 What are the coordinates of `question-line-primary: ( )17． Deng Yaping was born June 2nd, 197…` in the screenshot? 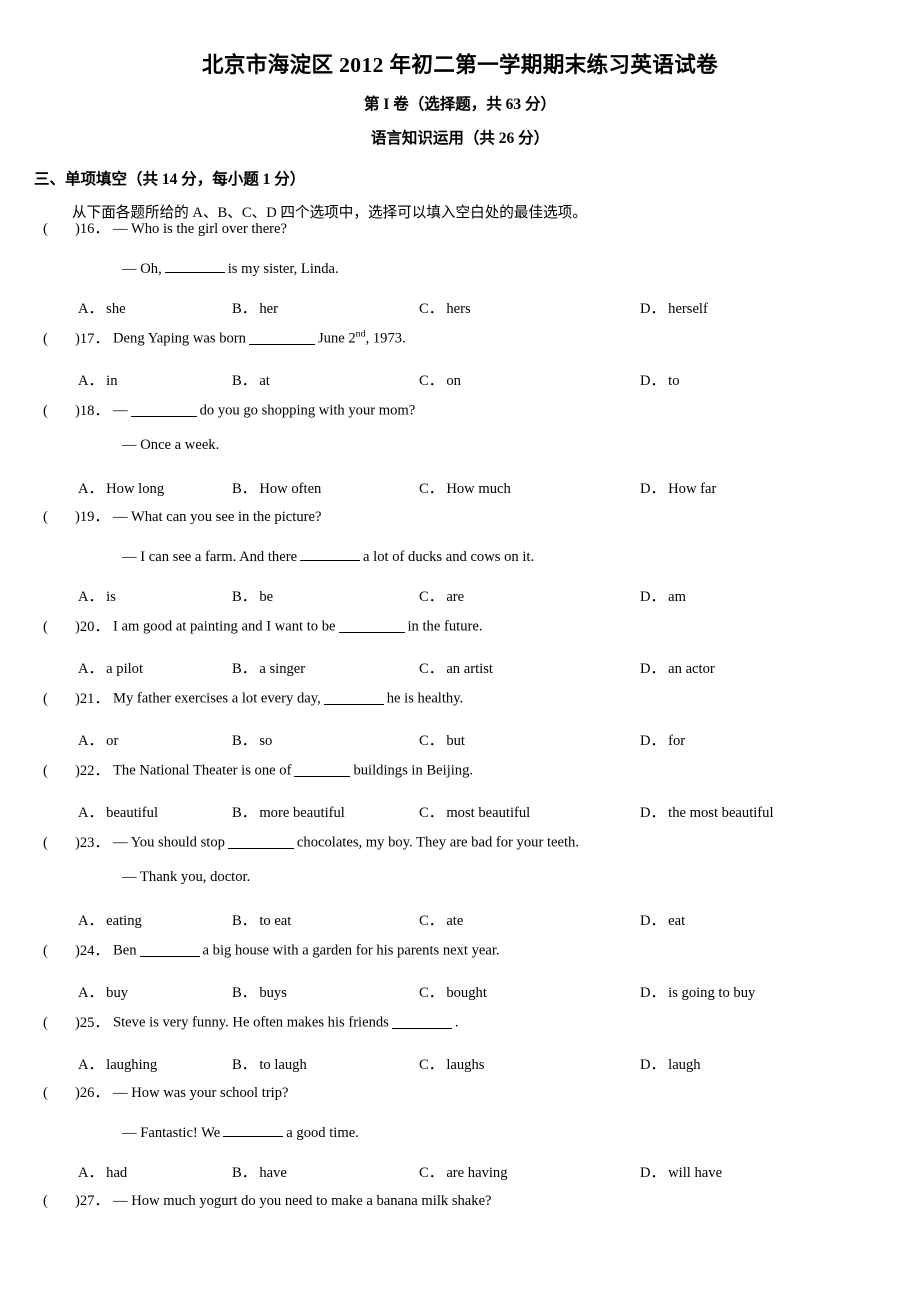 It's located at (460, 347).